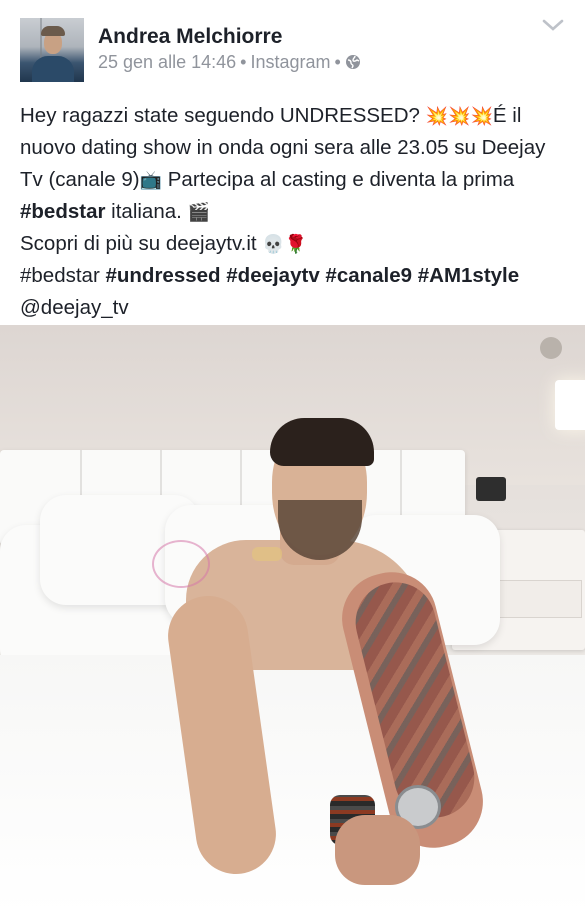 The image size is (585, 910). I want to click on lamp, so click(570, 405).